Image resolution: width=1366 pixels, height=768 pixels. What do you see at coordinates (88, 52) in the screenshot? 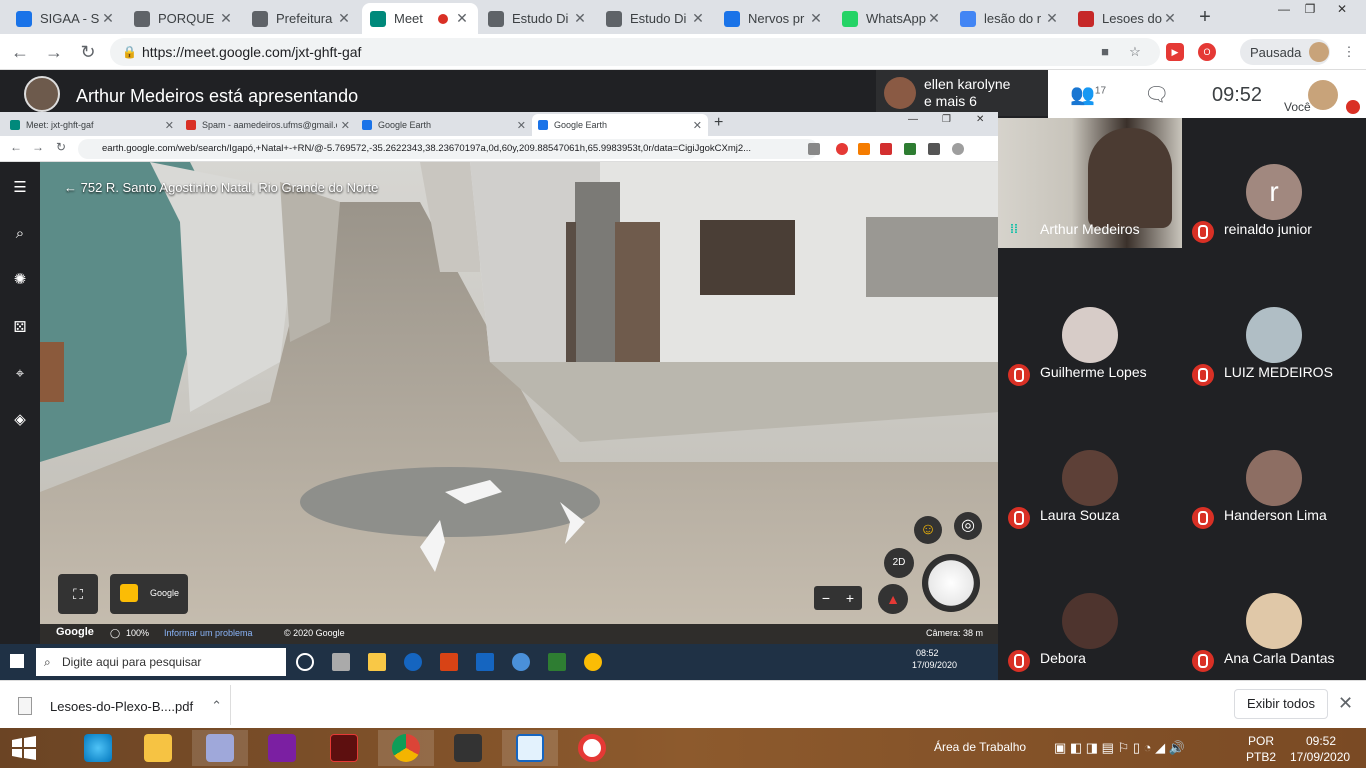
I see `reload-button: ↻` at bounding box center [88, 52].